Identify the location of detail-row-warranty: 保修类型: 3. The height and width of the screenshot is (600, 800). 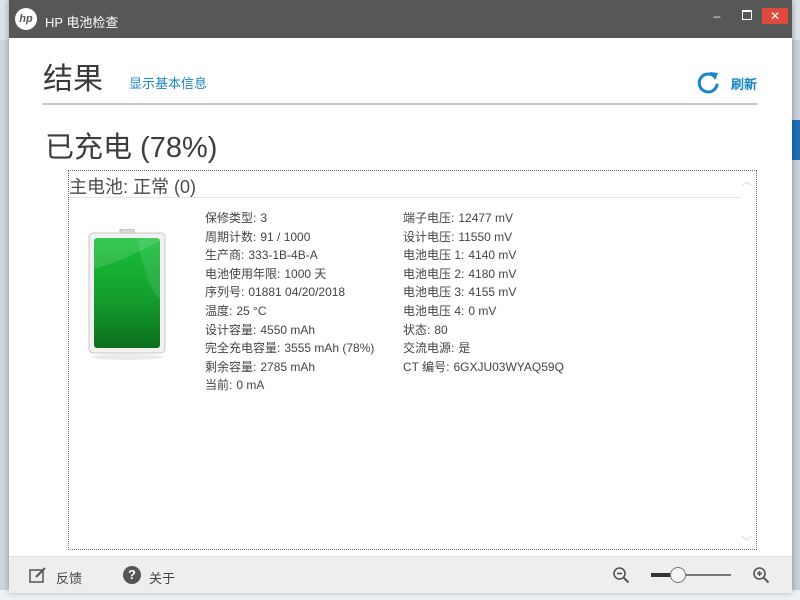
(236, 218).